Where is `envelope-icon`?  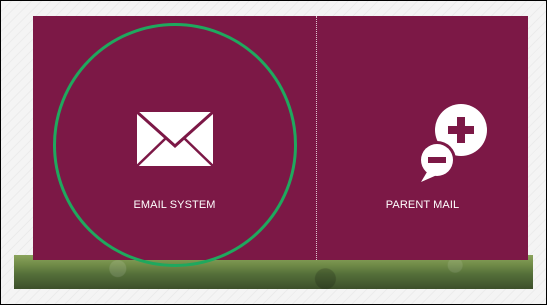
envelope-icon is located at coordinates (175, 141).